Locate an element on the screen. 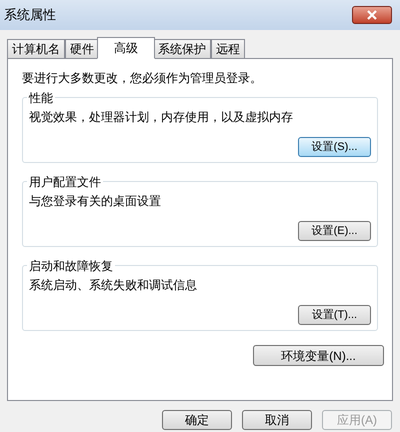 The height and width of the screenshot is (432, 400). dialog-button: 取消 is located at coordinates (277, 420).